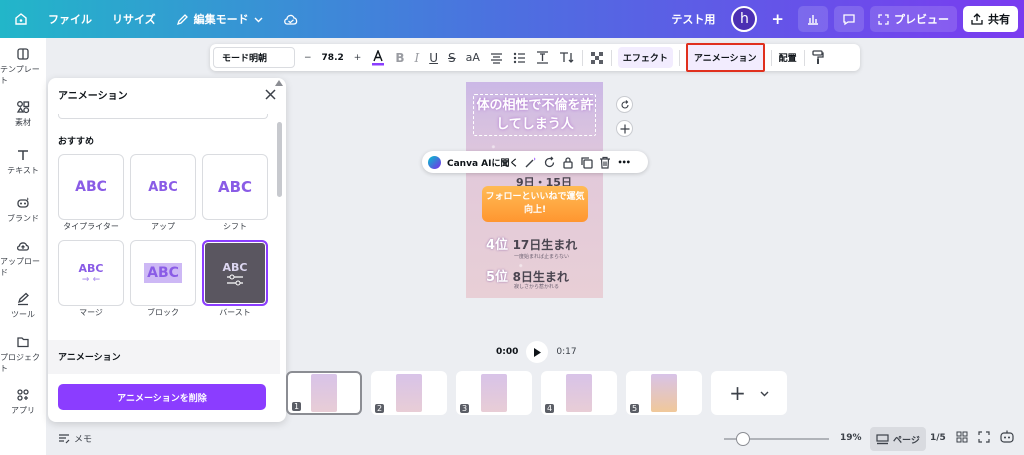  I want to click on sidebar-item-template: テンプレート, so click(23, 66).